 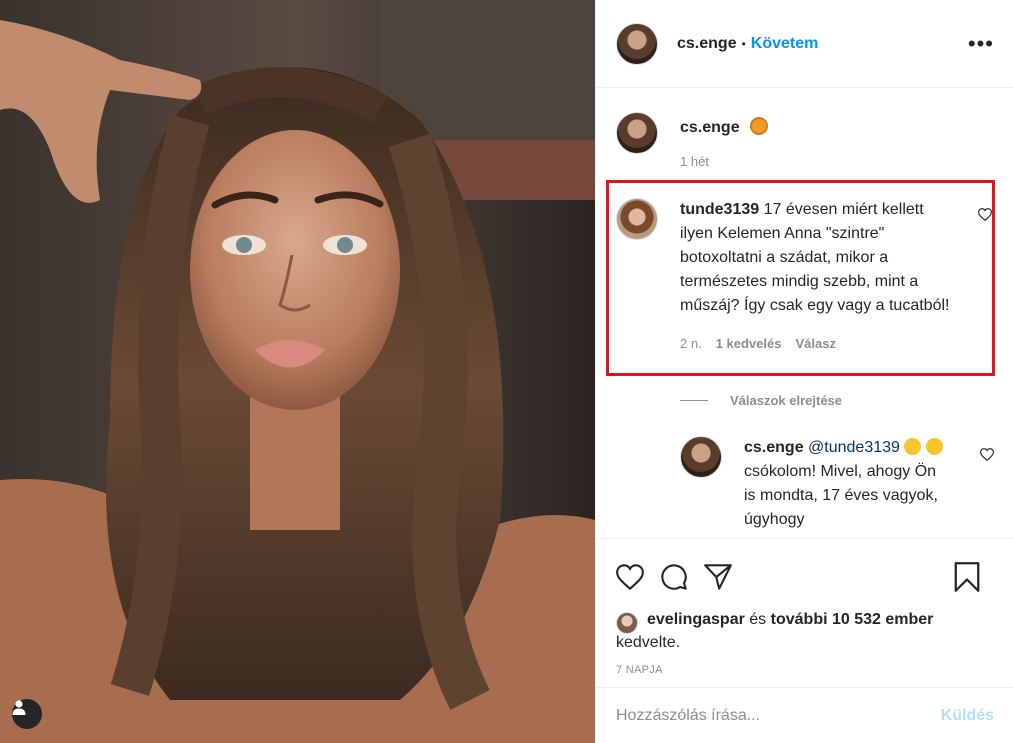 I want to click on tiger-emoji-icon, so click(x=759, y=126).